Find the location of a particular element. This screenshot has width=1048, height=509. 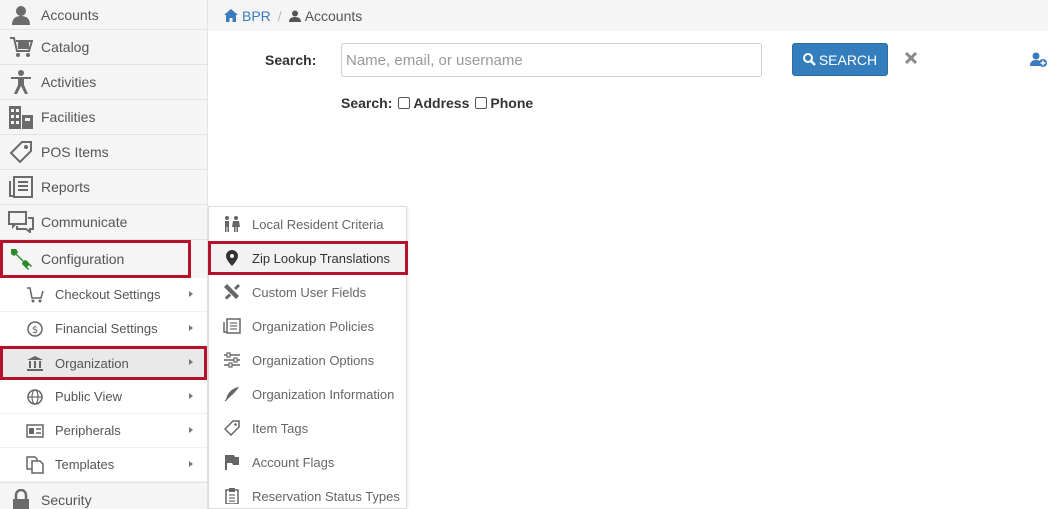

sidebar-item-facilities: Facilities is located at coordinates (103, 117).